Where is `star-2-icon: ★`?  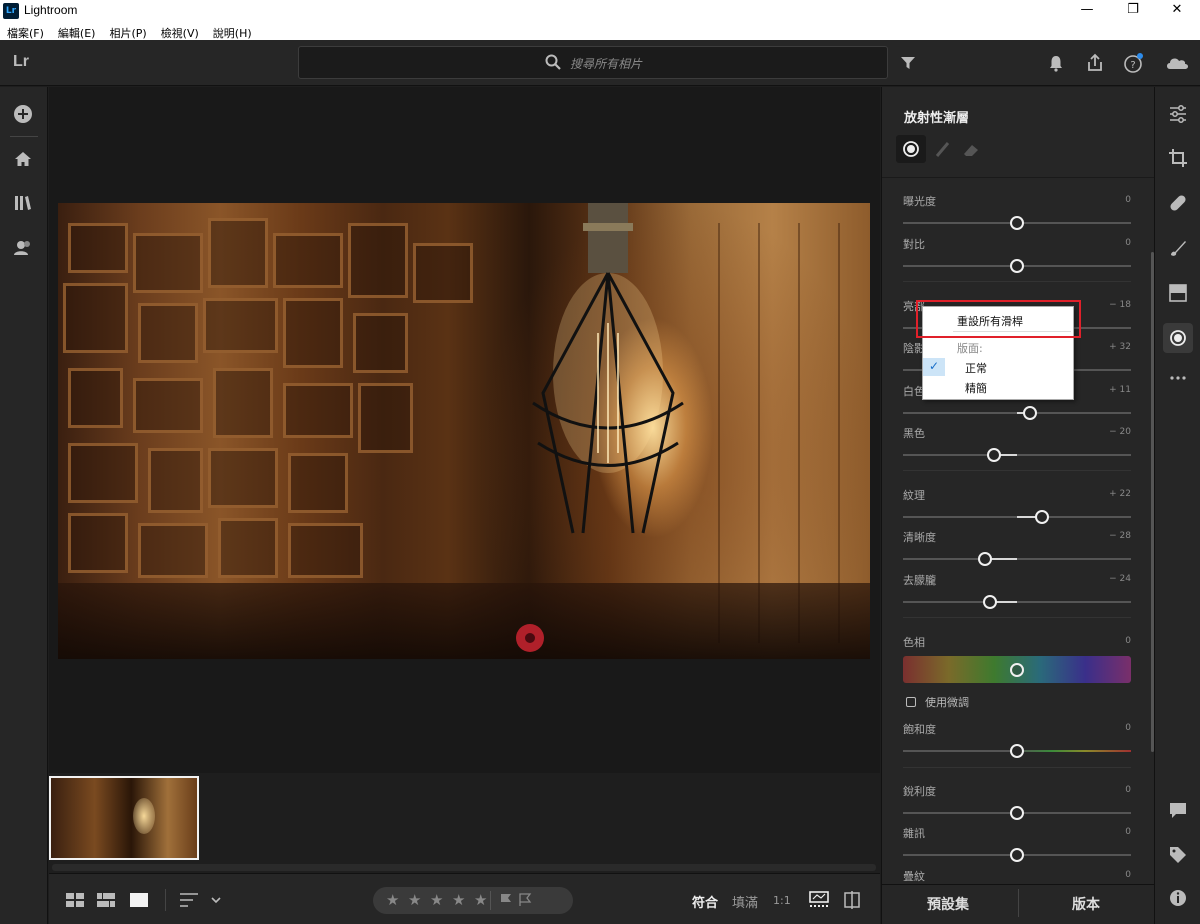
star-2-icon: ★ is located at coordinates (414, 900).